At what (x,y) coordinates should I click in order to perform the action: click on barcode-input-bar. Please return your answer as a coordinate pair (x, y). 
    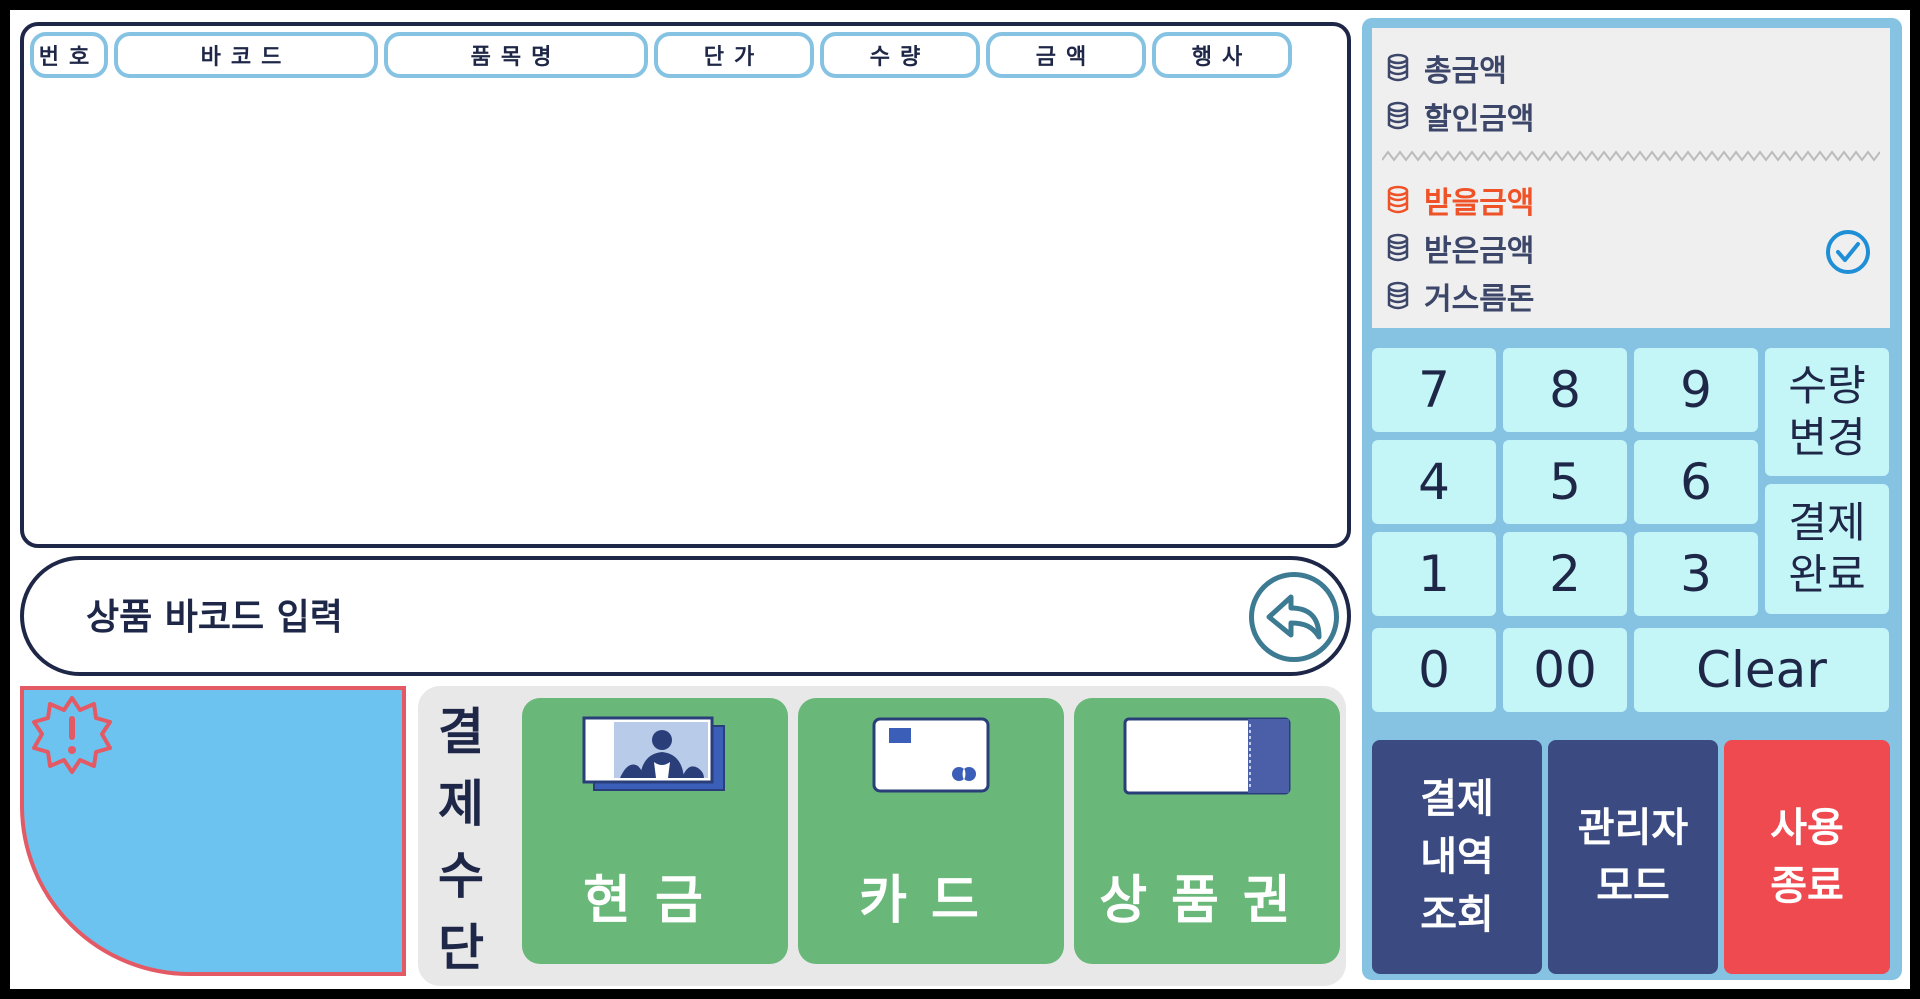
    Looking at the image, I should click on (685, 616).